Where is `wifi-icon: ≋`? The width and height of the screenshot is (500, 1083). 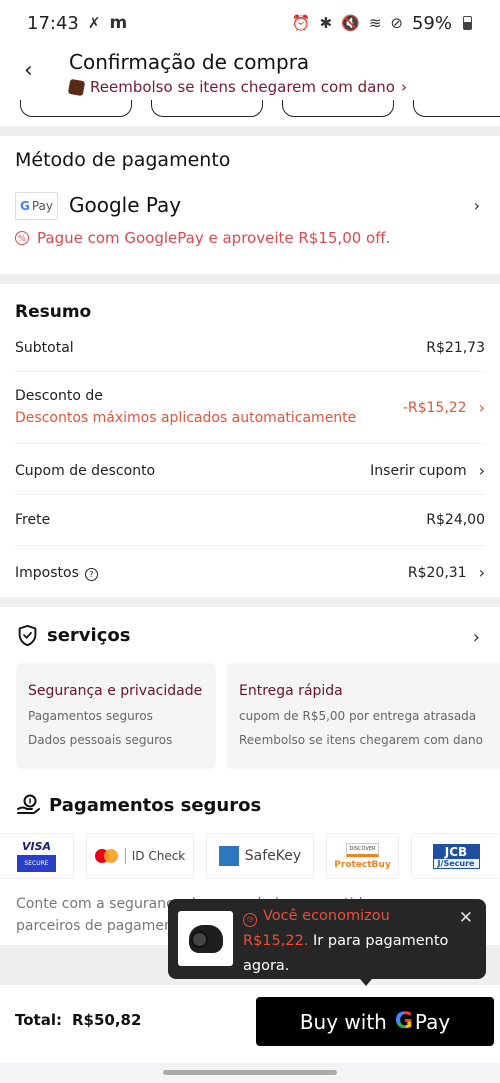
wifi-icon: ≋ is located at coordinates (375, 23).